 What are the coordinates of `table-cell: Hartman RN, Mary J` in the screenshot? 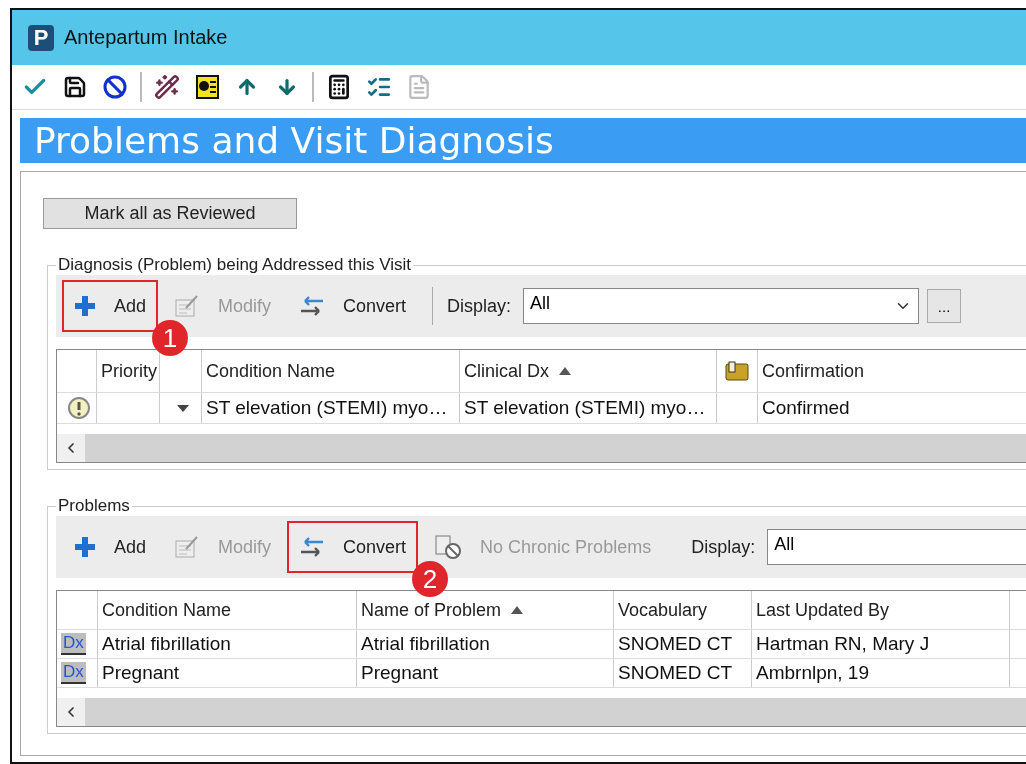 It's located at (843, 644).